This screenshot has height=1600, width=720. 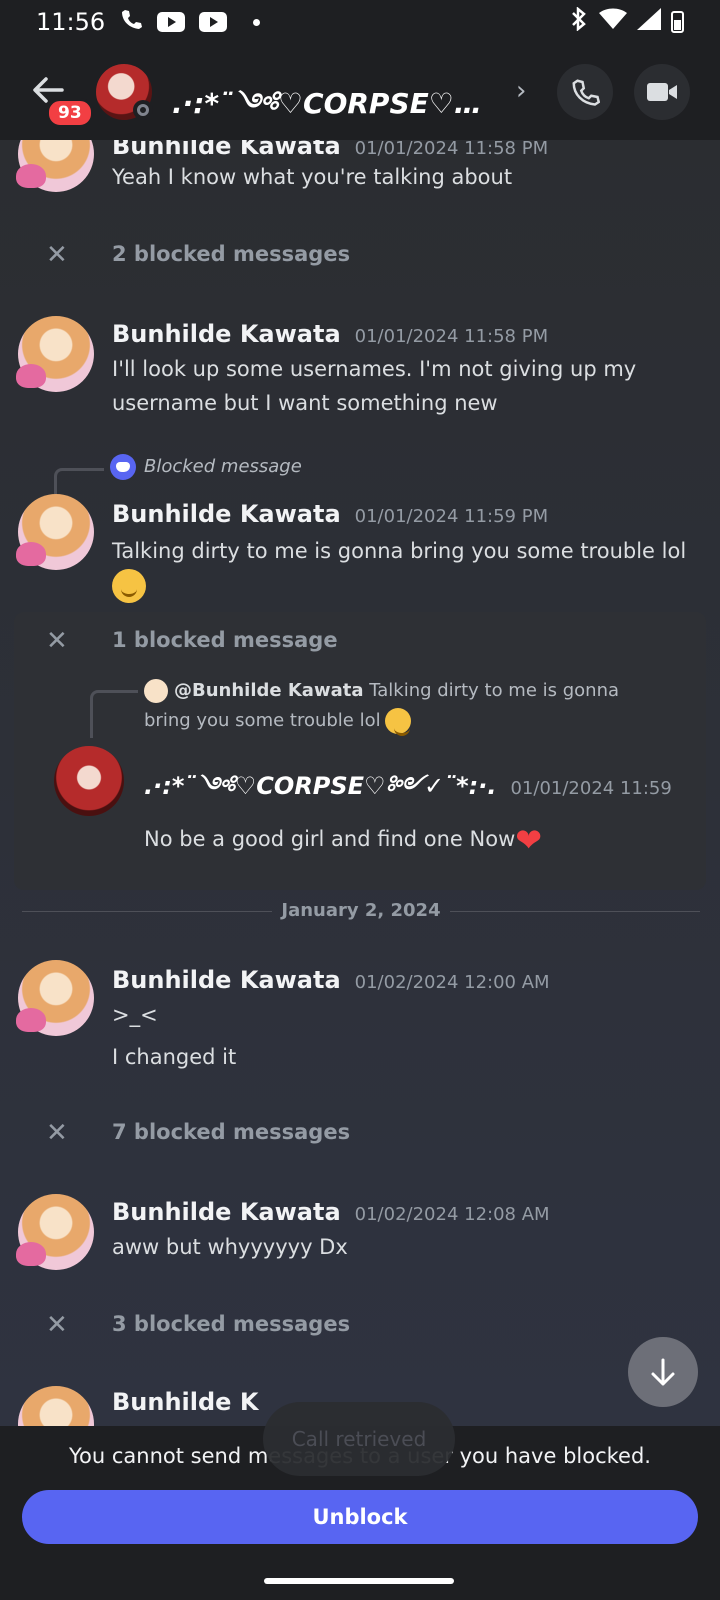 What do you see at coordinates (579, 21) in the screenshot?
I see `bluetooth-icon` at bounding box center [579, 21].